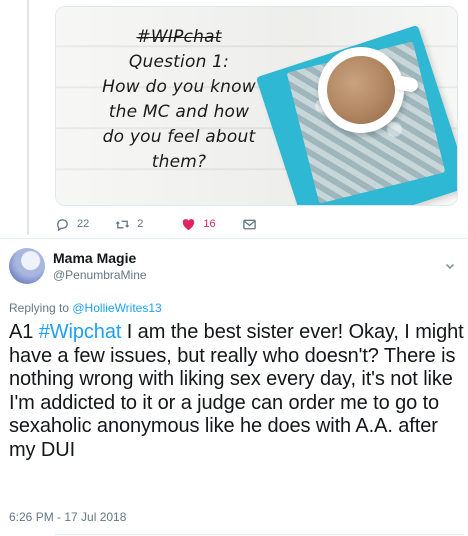 Image resolution: width=468 pixels, height=536 pixels. What do you see at coordinates (123, 224) in the screenshot?
I see `retweet-icon` at bounding box center [123, 224].